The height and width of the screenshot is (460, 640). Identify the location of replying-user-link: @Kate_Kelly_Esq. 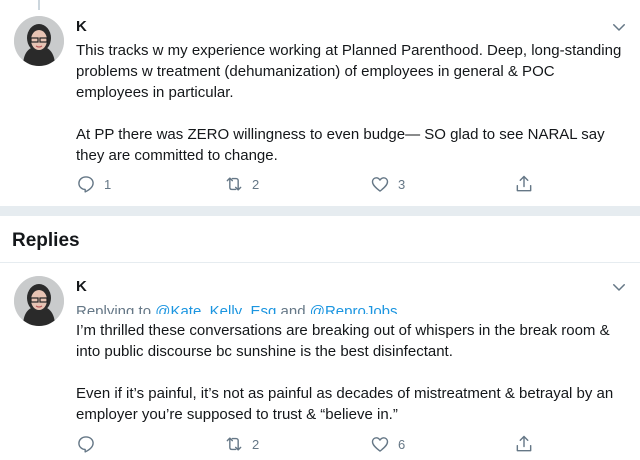
(215, 308).